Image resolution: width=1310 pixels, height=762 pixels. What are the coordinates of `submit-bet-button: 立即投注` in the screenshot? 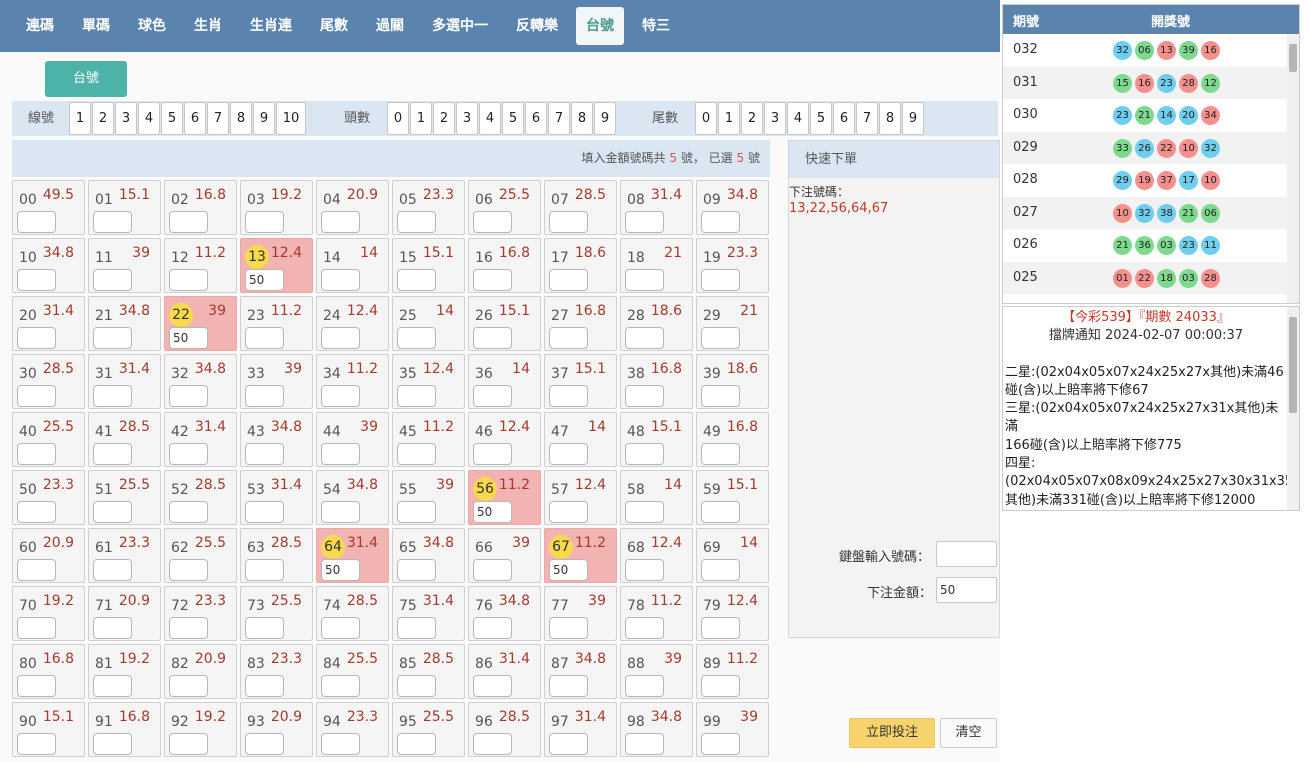 It's located at (892, 733).